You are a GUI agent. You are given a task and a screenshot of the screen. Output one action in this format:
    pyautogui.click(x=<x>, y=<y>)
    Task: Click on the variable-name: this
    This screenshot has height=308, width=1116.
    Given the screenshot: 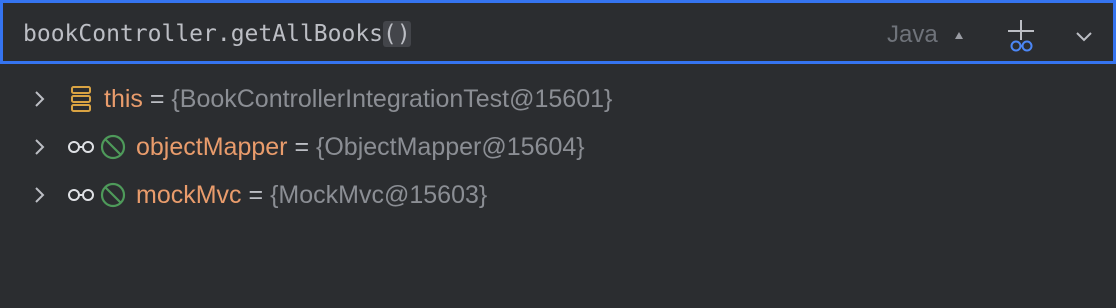 What is the action you would take?
    pyautogui.click(x=123, y=99)
    